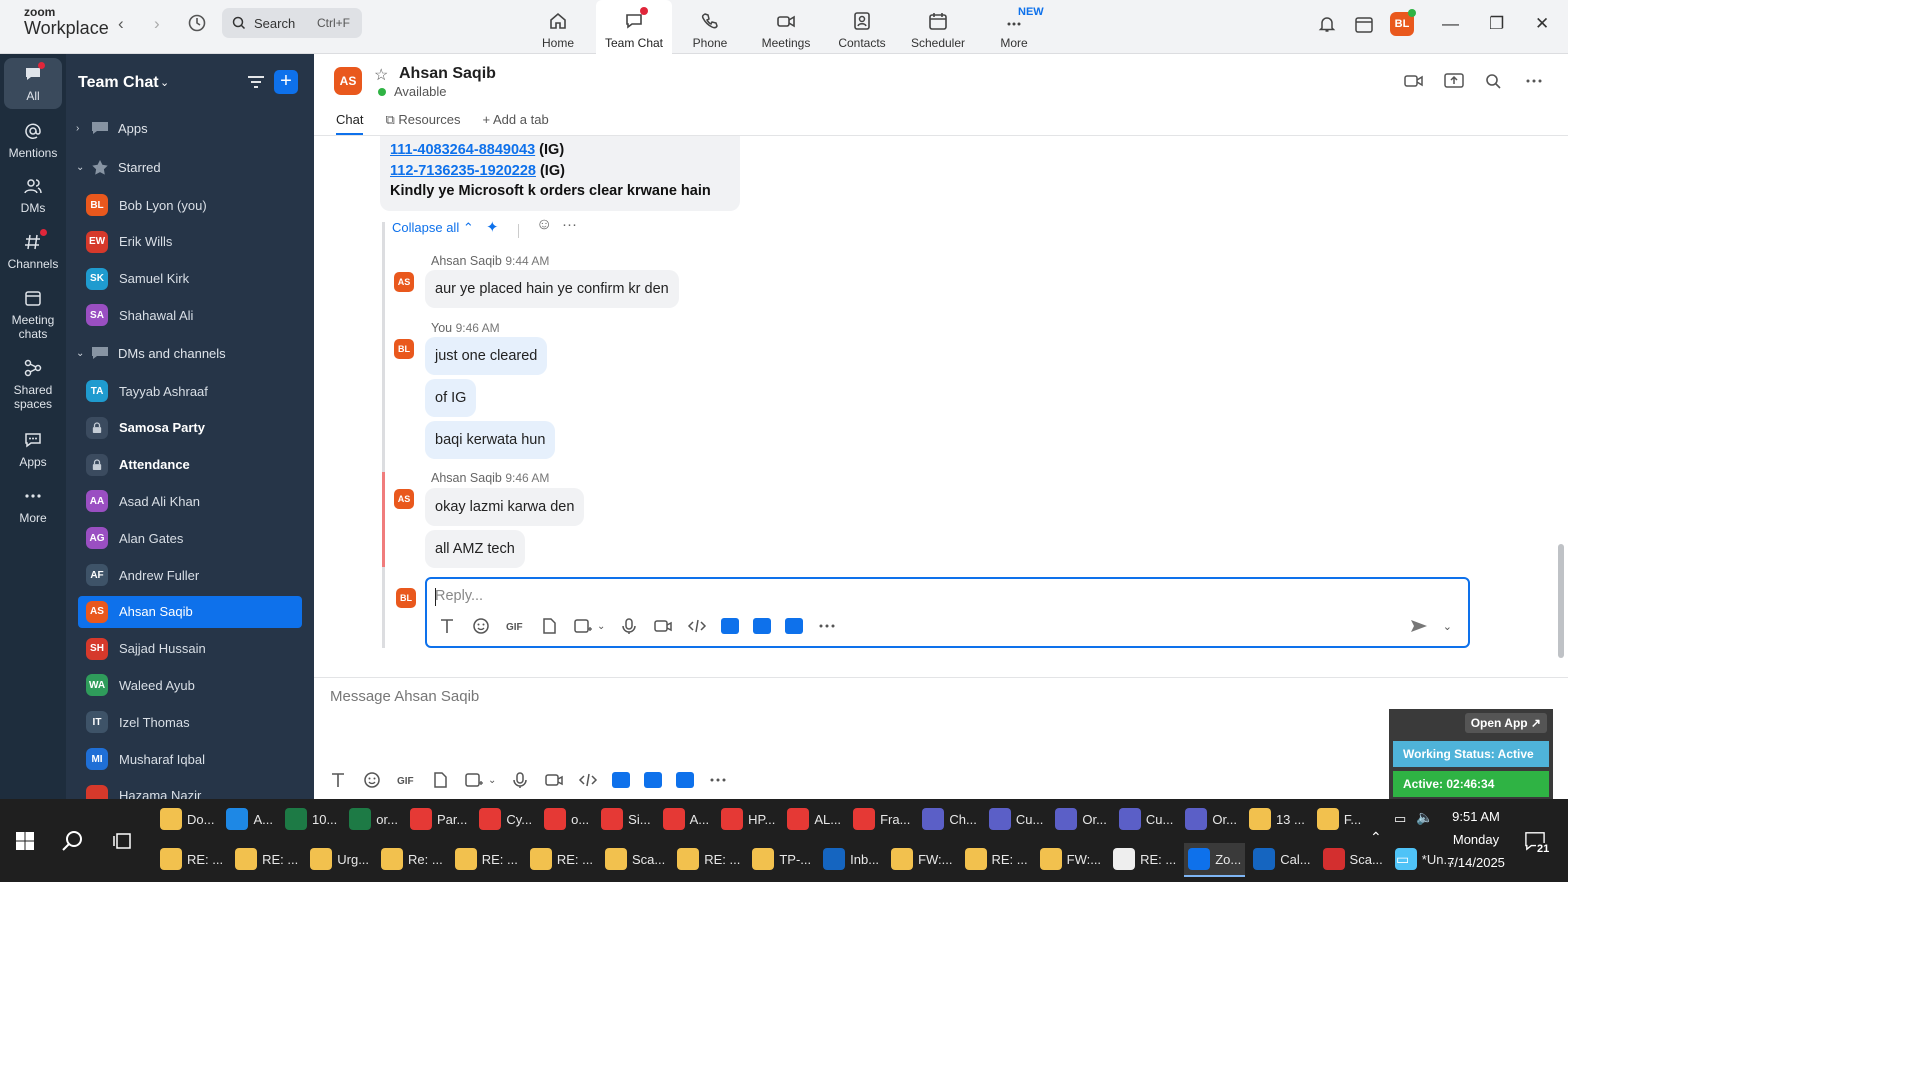  Describe the element at coordinates (1400, 819) in the screenshot. I see `battery-icon: ▭` at that location.